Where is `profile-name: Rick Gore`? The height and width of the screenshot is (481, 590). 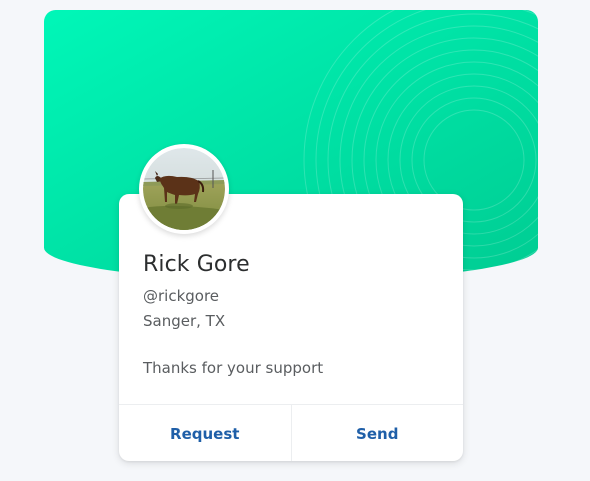 profile-name: Rick Gore is located at coordinates (196, 264).